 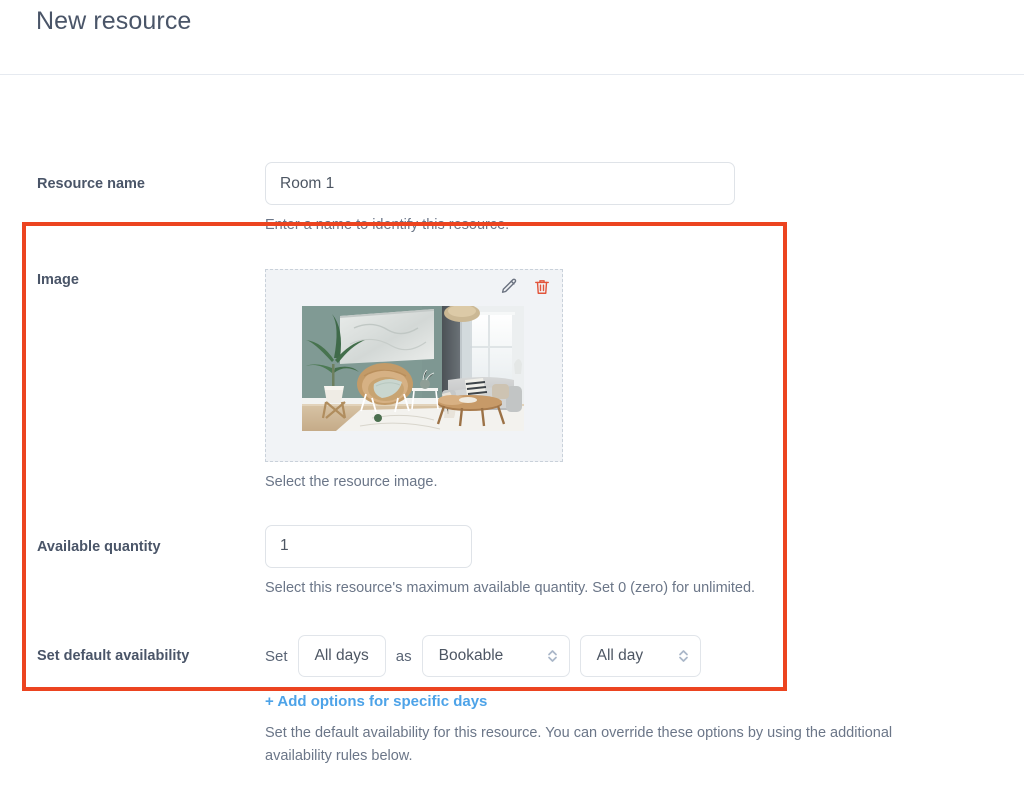 What do you see at coordinates (113, 656) in the screenshot?
I see `default-availability-label: Set default availability` at bounding box center [113, 656].